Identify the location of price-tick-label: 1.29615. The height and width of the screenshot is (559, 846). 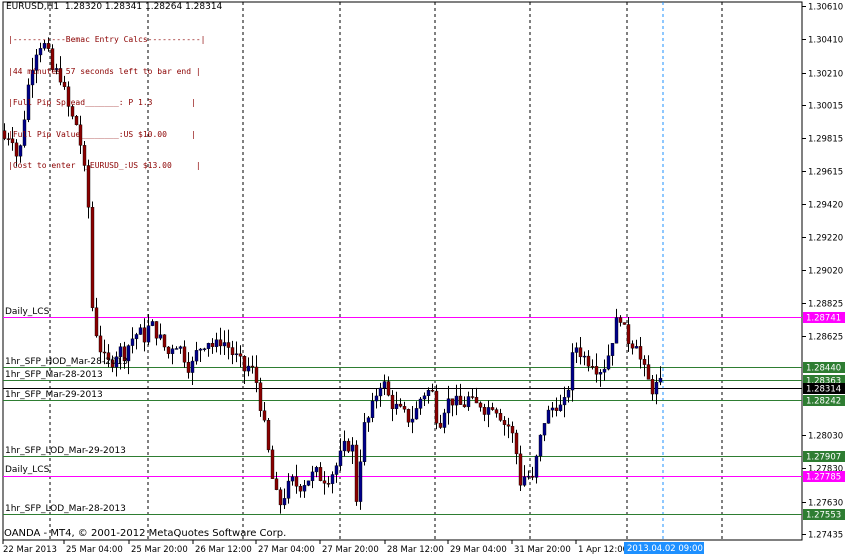
(825, 173).